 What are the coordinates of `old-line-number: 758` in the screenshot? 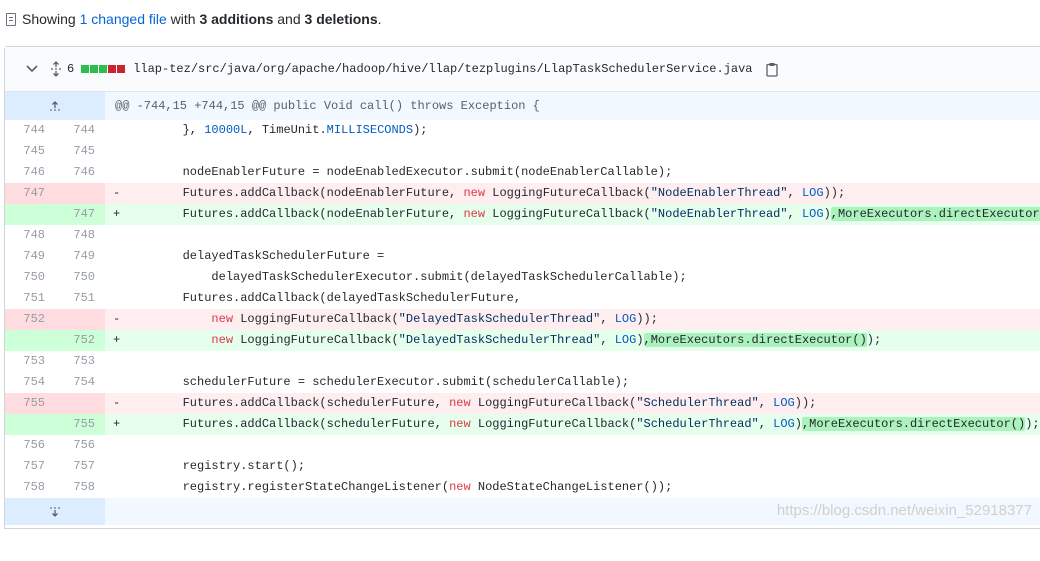 It's located at (30, 487).